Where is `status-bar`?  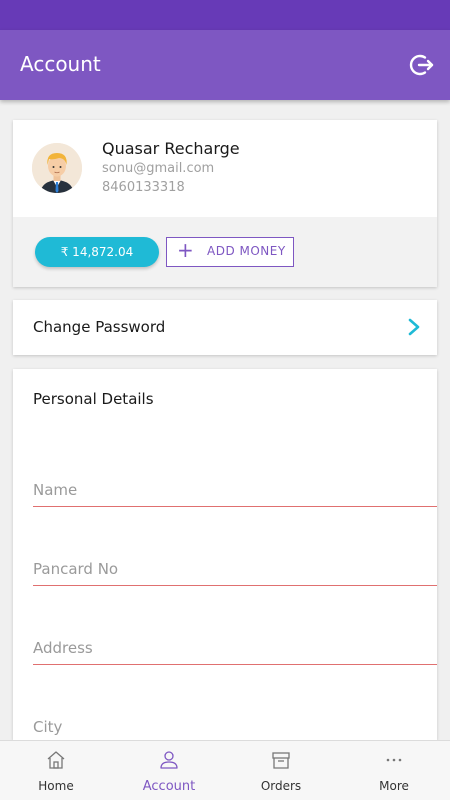
status-bar is located at coordinates (225, 15).